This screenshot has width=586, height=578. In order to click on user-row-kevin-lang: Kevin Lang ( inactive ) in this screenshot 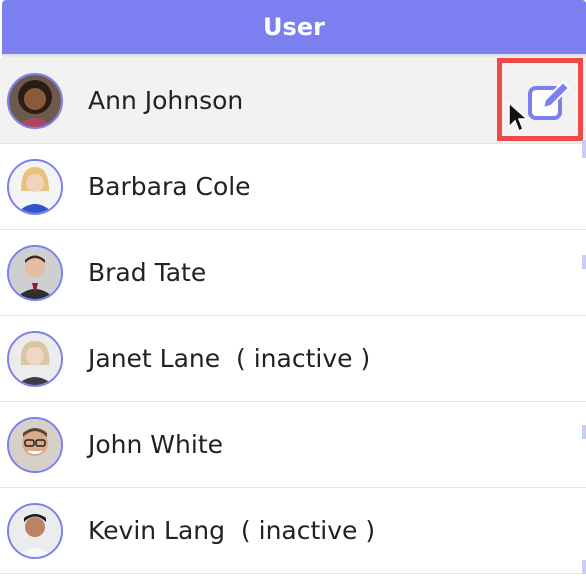, I will do `click(293, 531)`.